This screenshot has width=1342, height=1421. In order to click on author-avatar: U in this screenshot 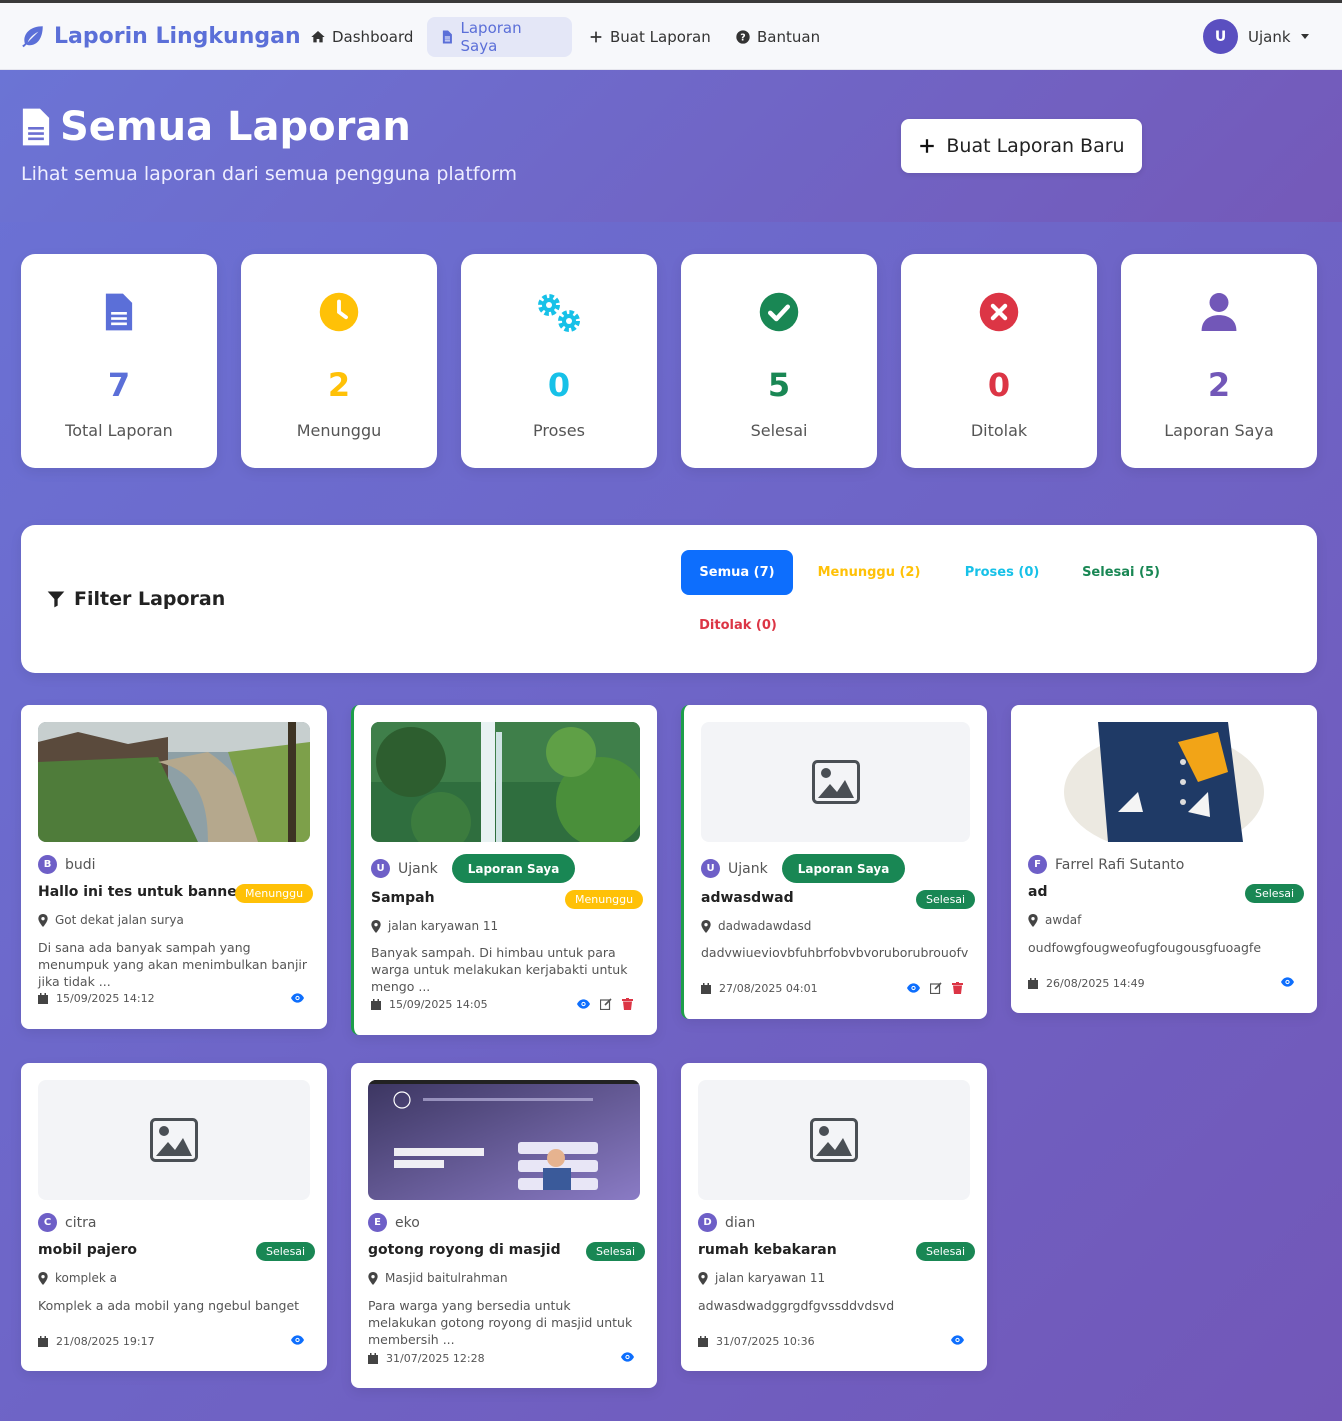, I will do `click(710, 868)`.